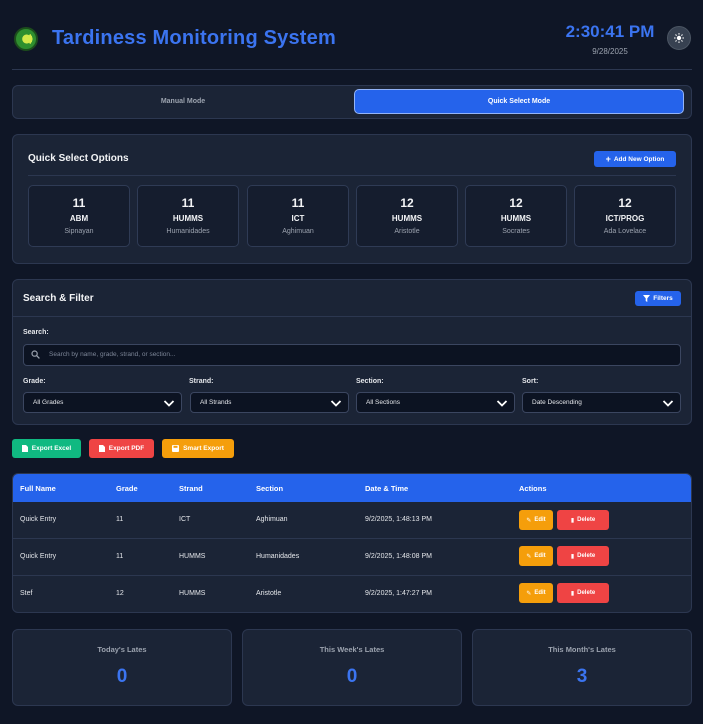  Describe the element at coordinates (78, 158) in the screenshot. I see `quick-select-title: Quick Select Options` at that location.